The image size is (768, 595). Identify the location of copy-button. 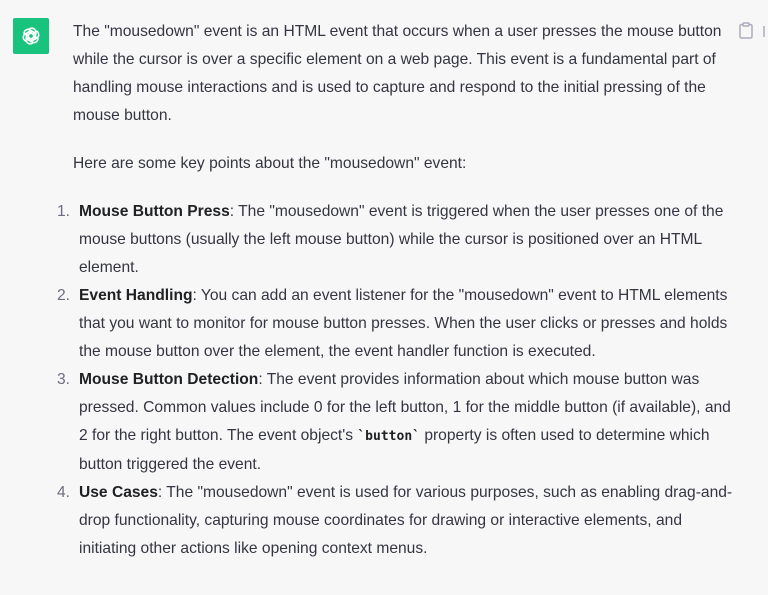
(746, 30).